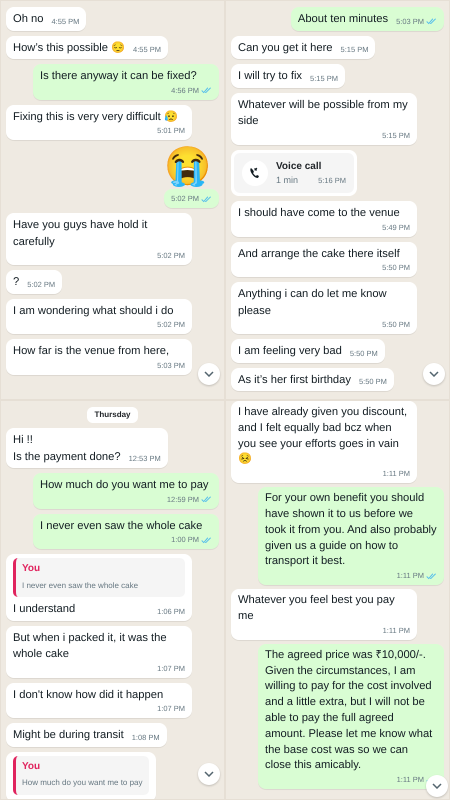  Describe the element at coordinates (351, 530) in the screenshot. I see `message-text: For your own benefit you should have shown it to us before we took it from you. And also probably given us a guide on how to transport it best.` at that location.